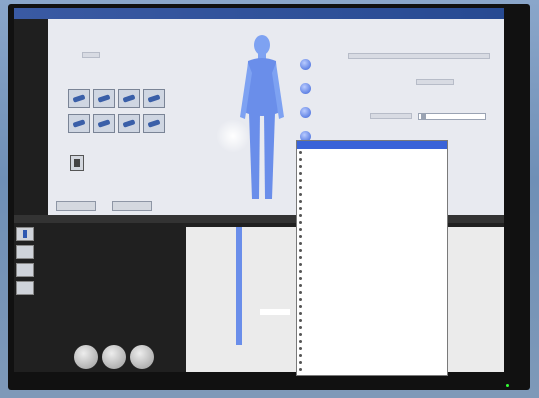 The height and width of the screenshot is (398, 539). I want to click on pose-button-grid, so click(117, 112).